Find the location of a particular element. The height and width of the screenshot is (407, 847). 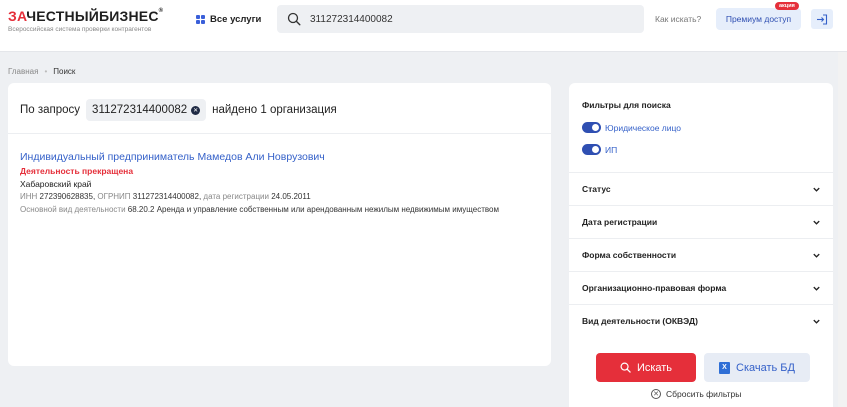

search-bar is located at coordinates (460, 19).